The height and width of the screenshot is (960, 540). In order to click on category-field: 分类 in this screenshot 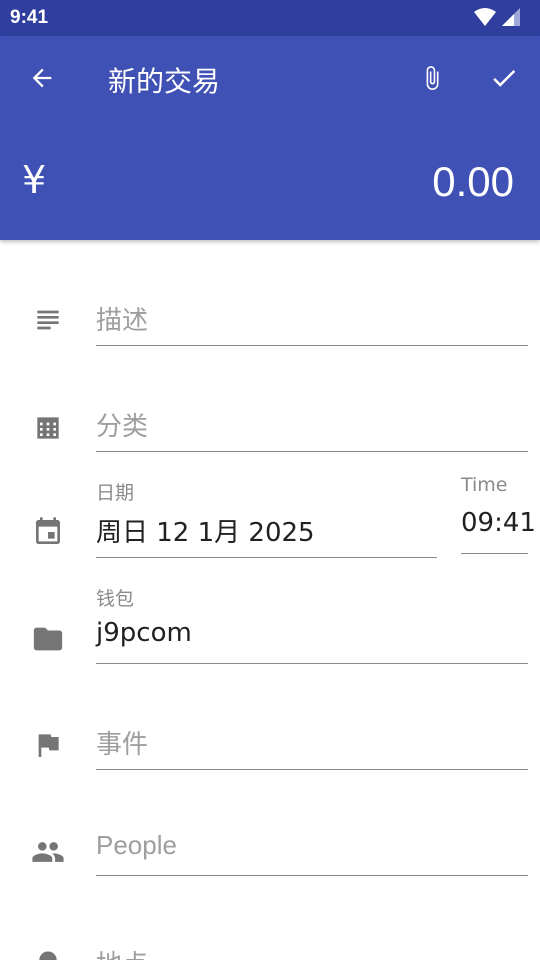, I will do `click(312, 427)`.